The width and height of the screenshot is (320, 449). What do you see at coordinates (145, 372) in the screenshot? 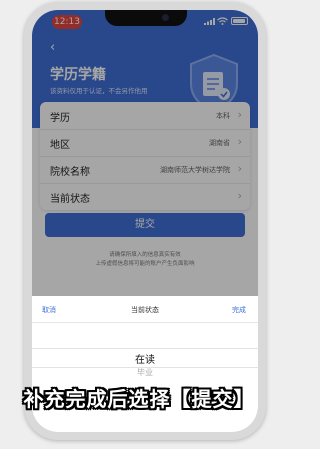
I see `picker-option: 毕业` at bounding box center [145, 372].